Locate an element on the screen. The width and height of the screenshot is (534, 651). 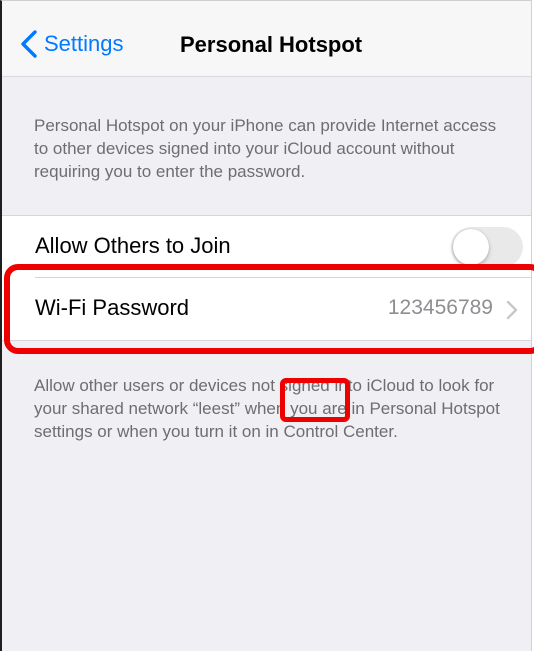
back-button-label: Settings is located at coordinates (84, 43).